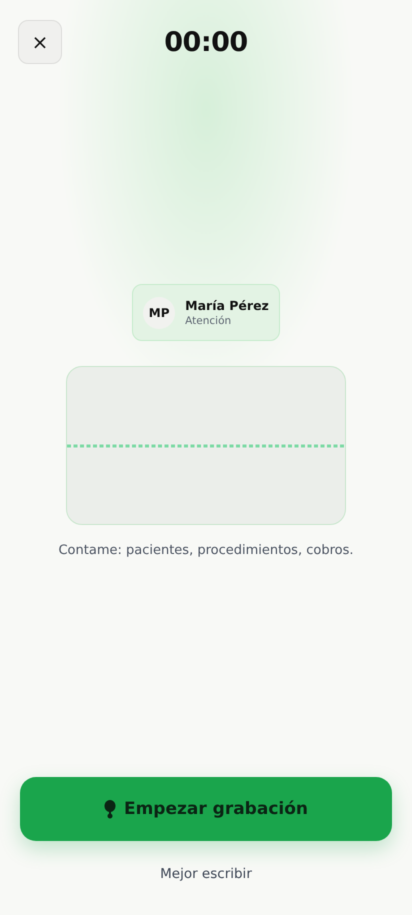 This screenshot has height=915, width=412. What do you see at coordinates (40, 42) in the screenshot?
I see `close-button: ×` at bounding box center [40, 42].